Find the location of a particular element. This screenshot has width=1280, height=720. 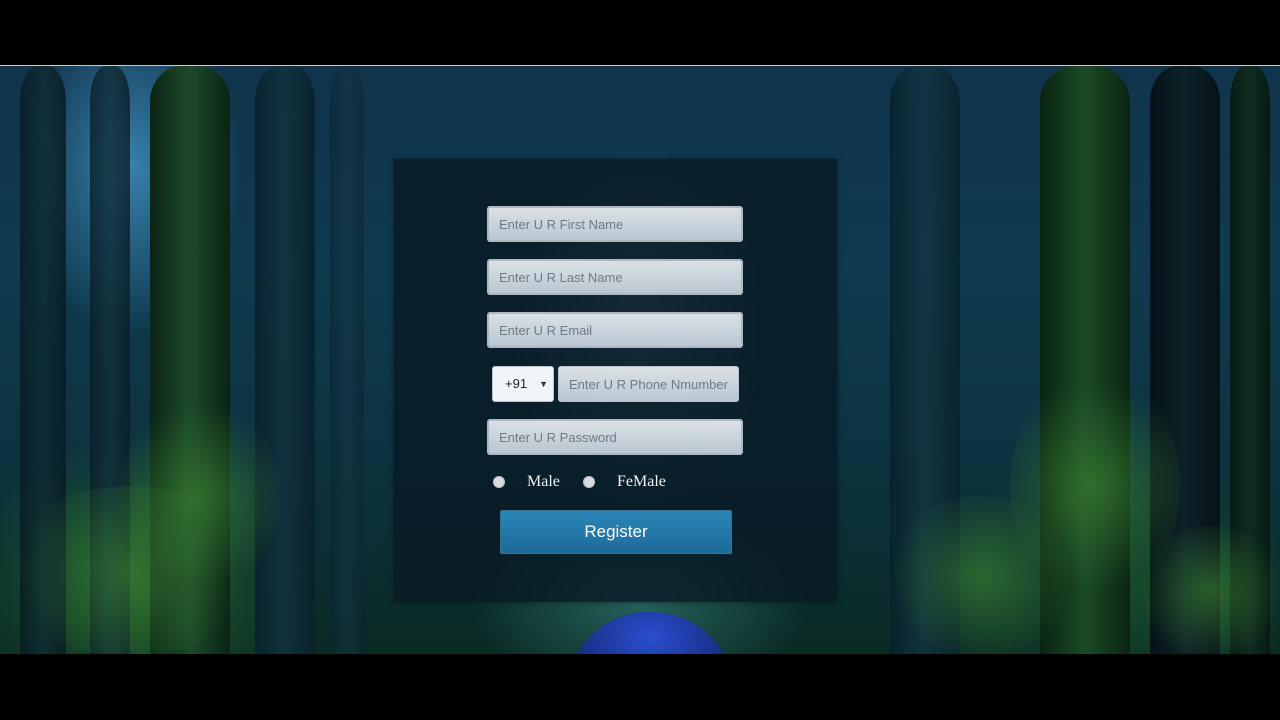

male-label: Male is located at coordinates (543, 481).